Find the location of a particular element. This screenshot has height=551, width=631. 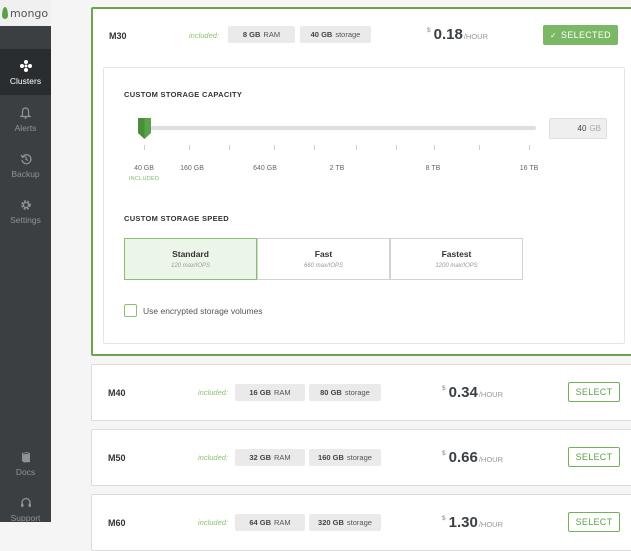

storage-value: 40 GB is located at coordinates (321, 34).